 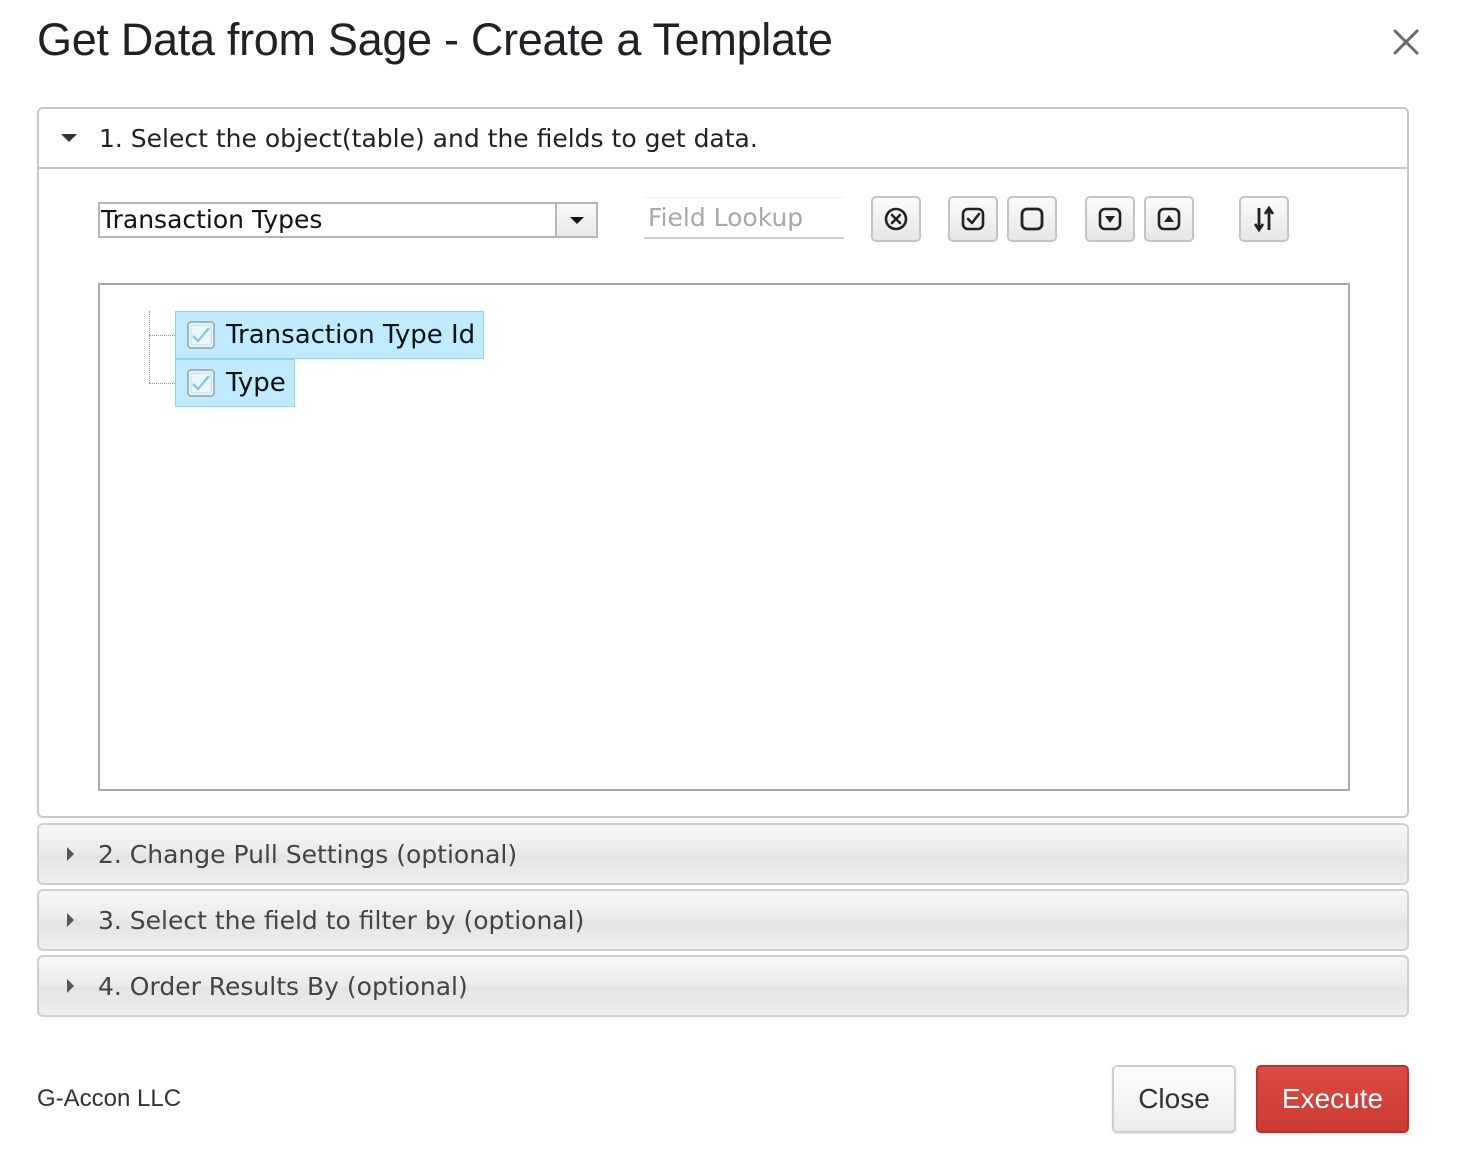 I want to click on uncheck-all-button, so click(x=1032, y=219).